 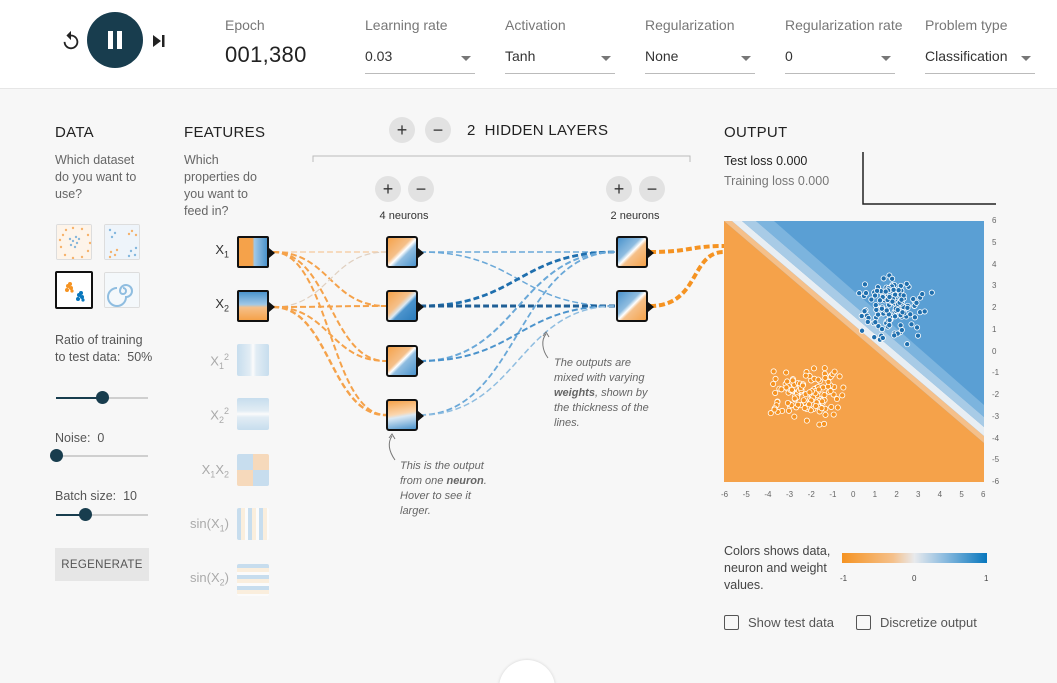 I want to click on x-tick: 6, so click(x=983, y=494).